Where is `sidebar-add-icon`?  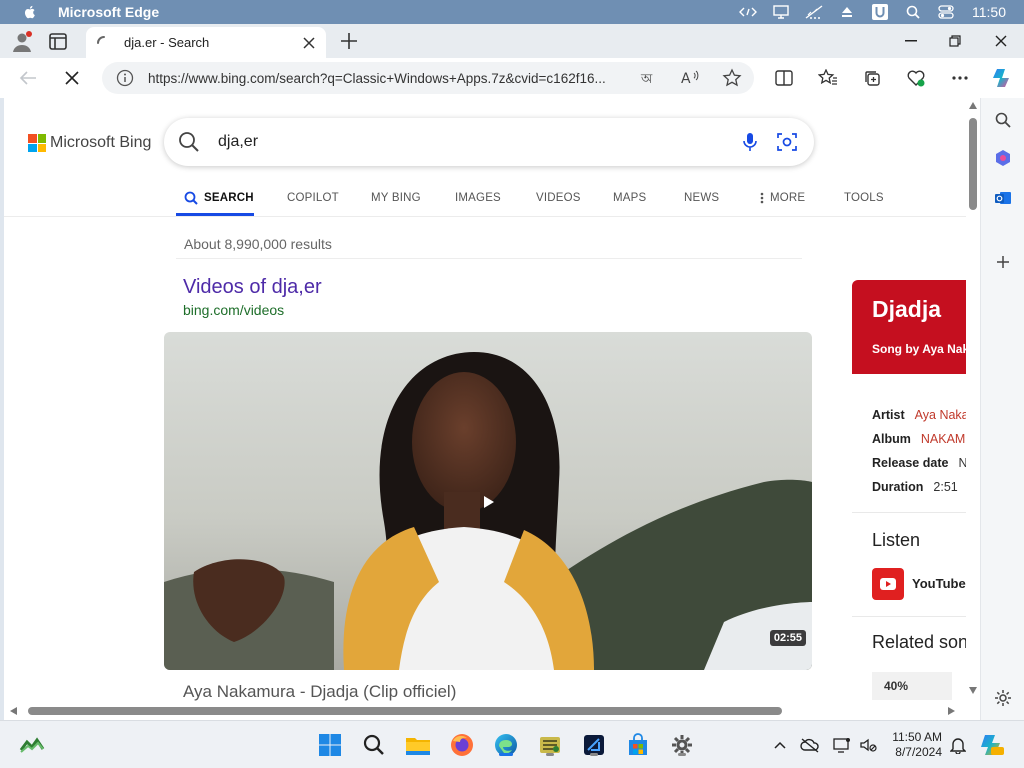
sidebar-add-icon is located at coordinates (1003, 262).